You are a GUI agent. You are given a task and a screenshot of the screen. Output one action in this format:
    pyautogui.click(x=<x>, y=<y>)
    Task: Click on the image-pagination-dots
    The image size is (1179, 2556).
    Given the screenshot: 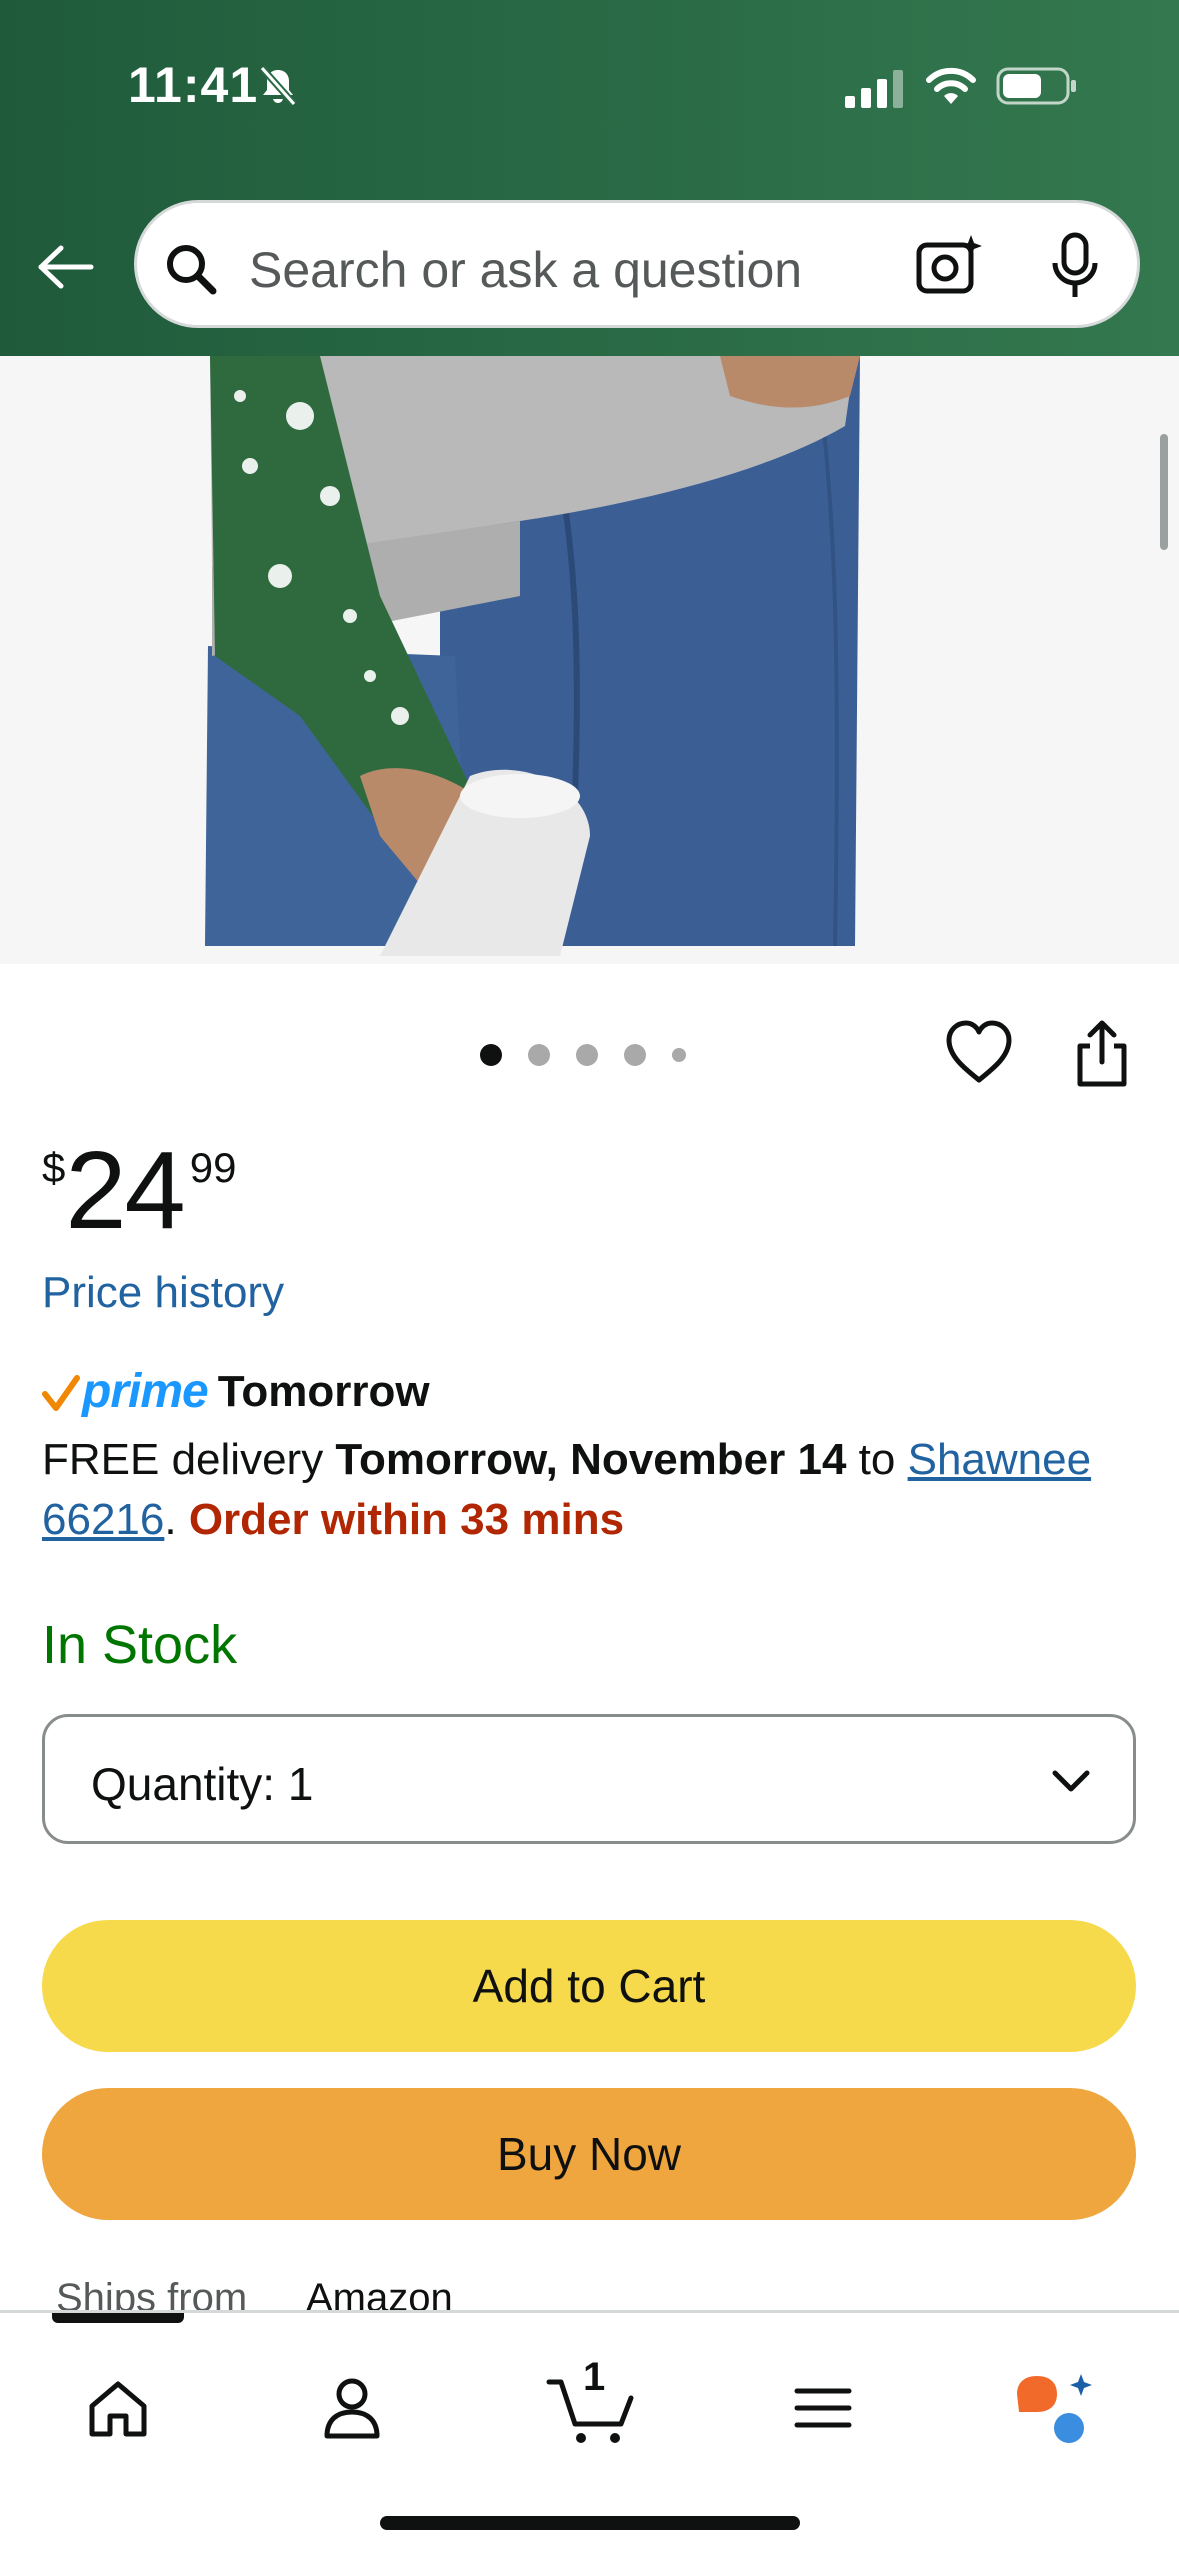 What is the action you would take?
    pyautogui.click(x=583, y=1055)
    